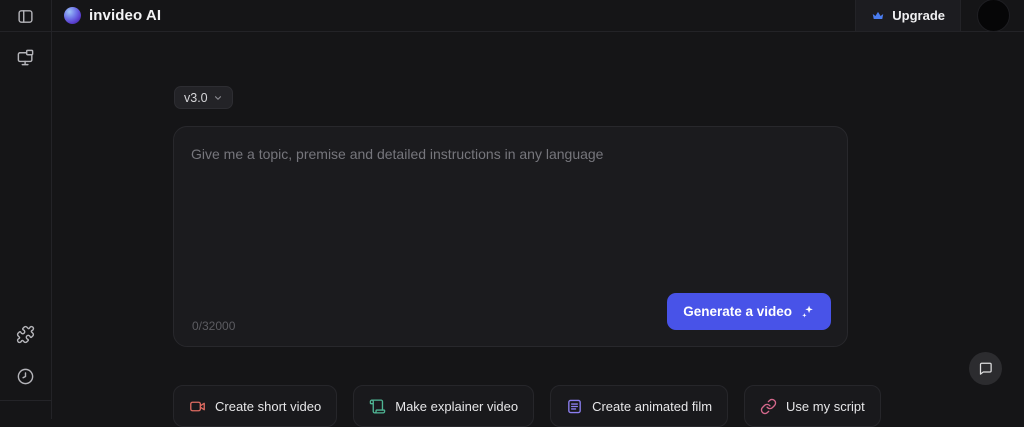  I want to click on scroll-script-icon, so click(377, 406).